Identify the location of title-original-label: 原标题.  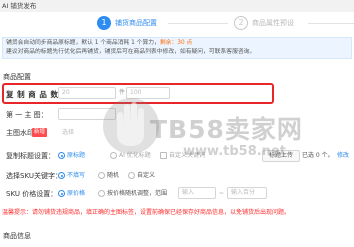
(76, 155).